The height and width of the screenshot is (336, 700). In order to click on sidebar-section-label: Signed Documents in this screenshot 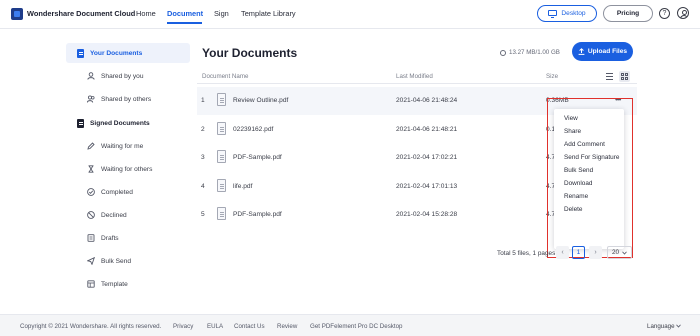, I will do `click(120, 123)`.